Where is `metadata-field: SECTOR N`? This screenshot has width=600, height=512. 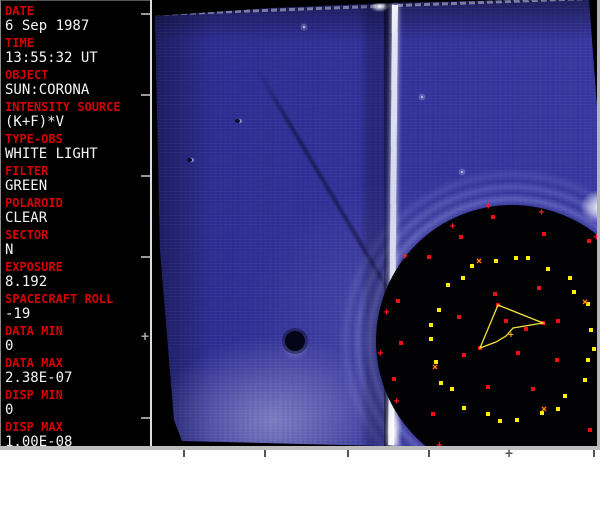 metadata-field: SECTOR N is located at coordinates (76, 244).